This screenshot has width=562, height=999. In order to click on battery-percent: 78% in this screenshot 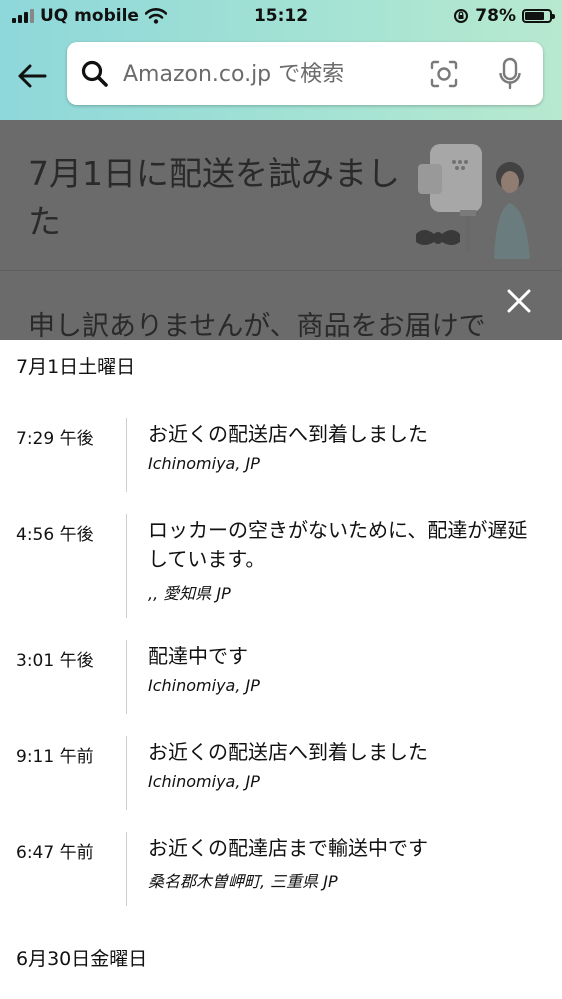, I will do `click(495, 16)`.